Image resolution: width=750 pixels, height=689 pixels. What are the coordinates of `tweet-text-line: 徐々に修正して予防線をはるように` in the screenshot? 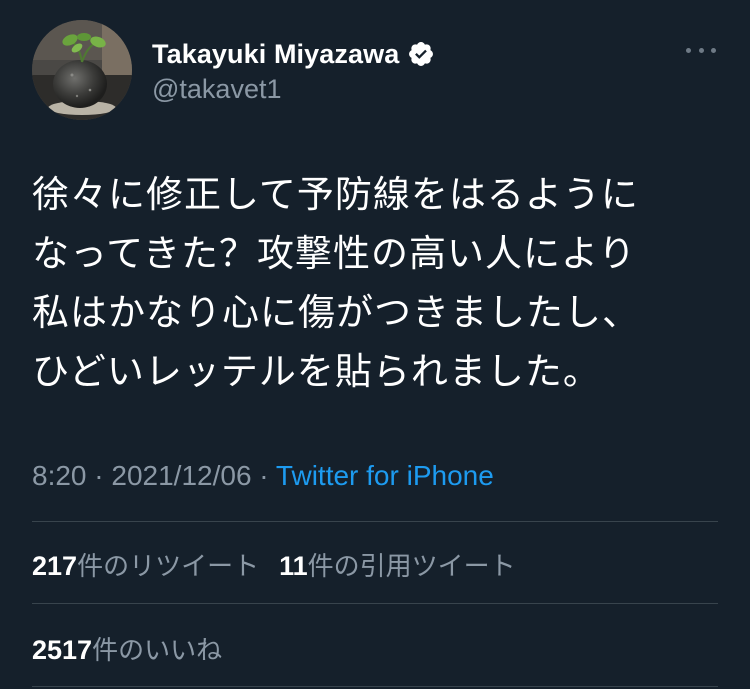 It's located at (335, 194).